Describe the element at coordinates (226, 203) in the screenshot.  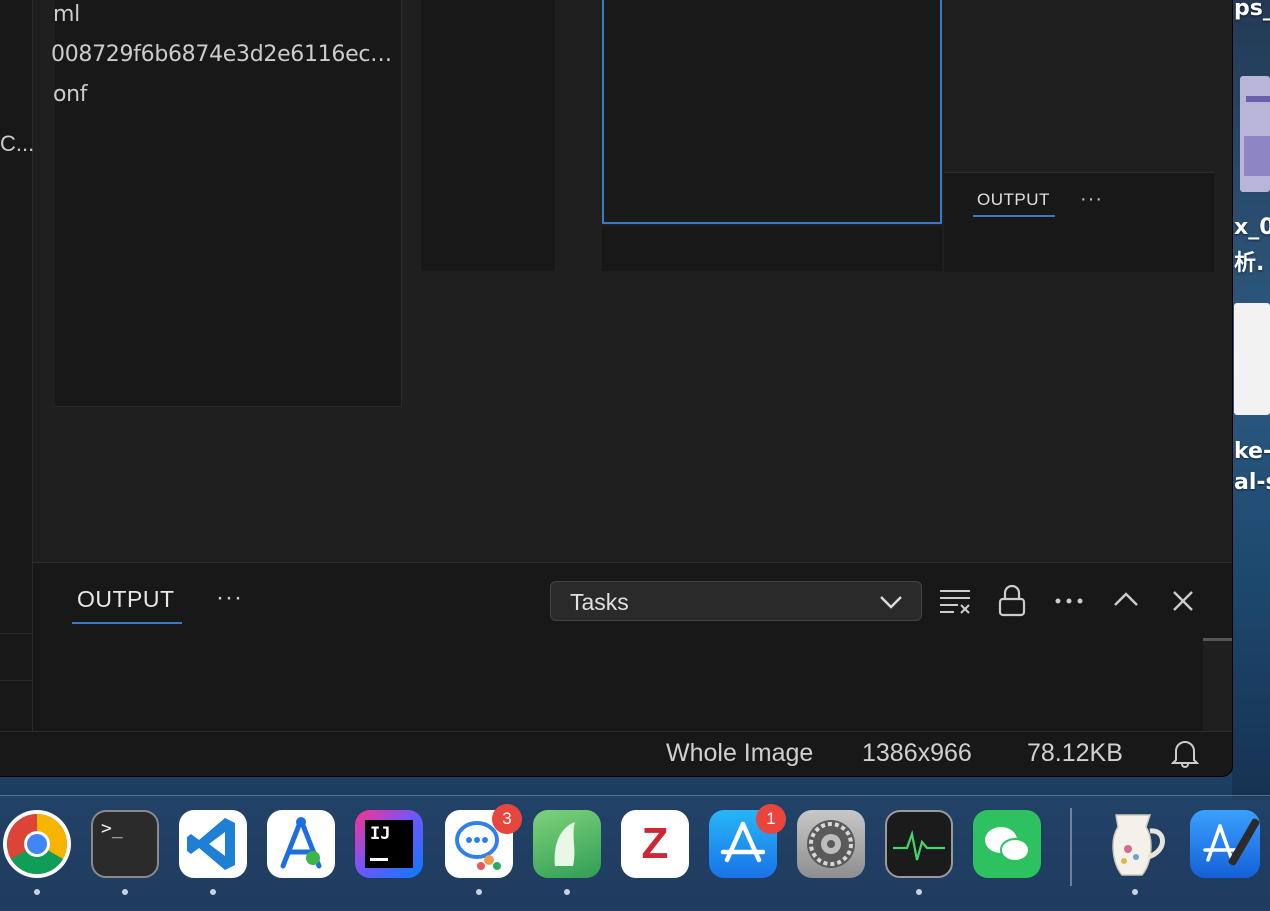
I see `explorer-panel: ml 008729f6b6874e3d2e6116ec… onf` at that location.